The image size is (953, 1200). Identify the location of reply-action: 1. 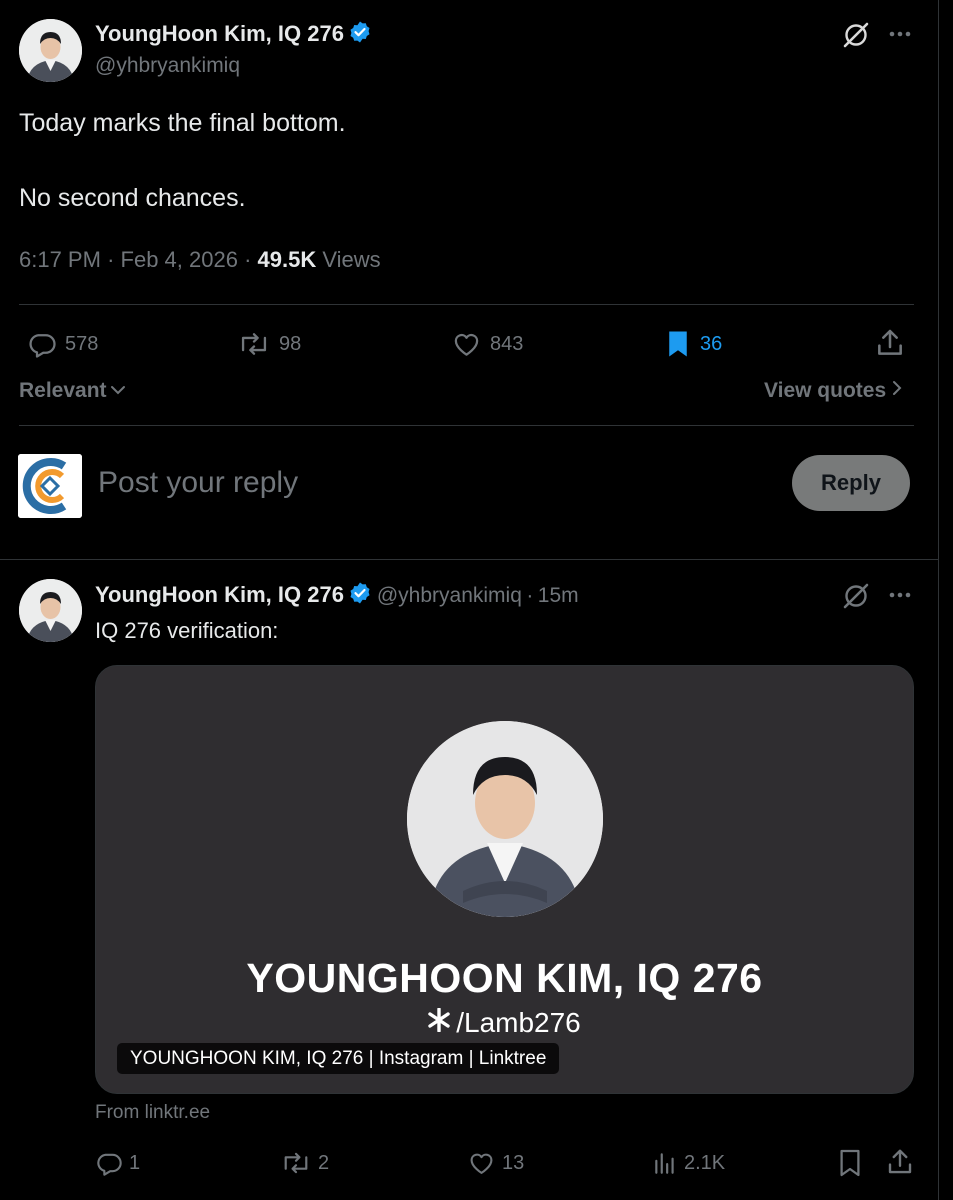
(117, 1163).